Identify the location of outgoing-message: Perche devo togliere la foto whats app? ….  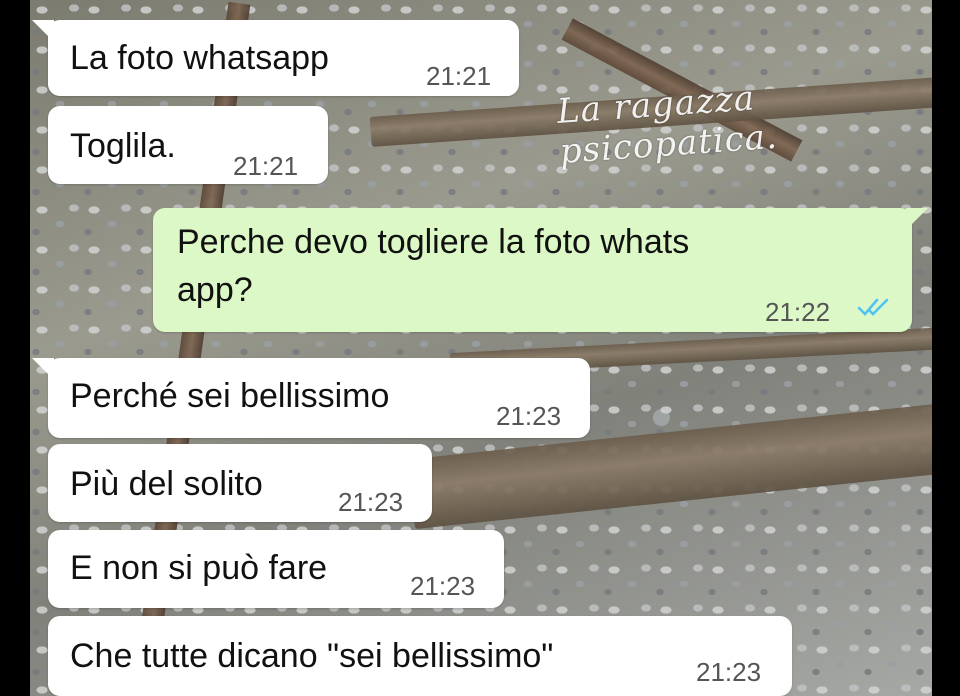
(540, 270).